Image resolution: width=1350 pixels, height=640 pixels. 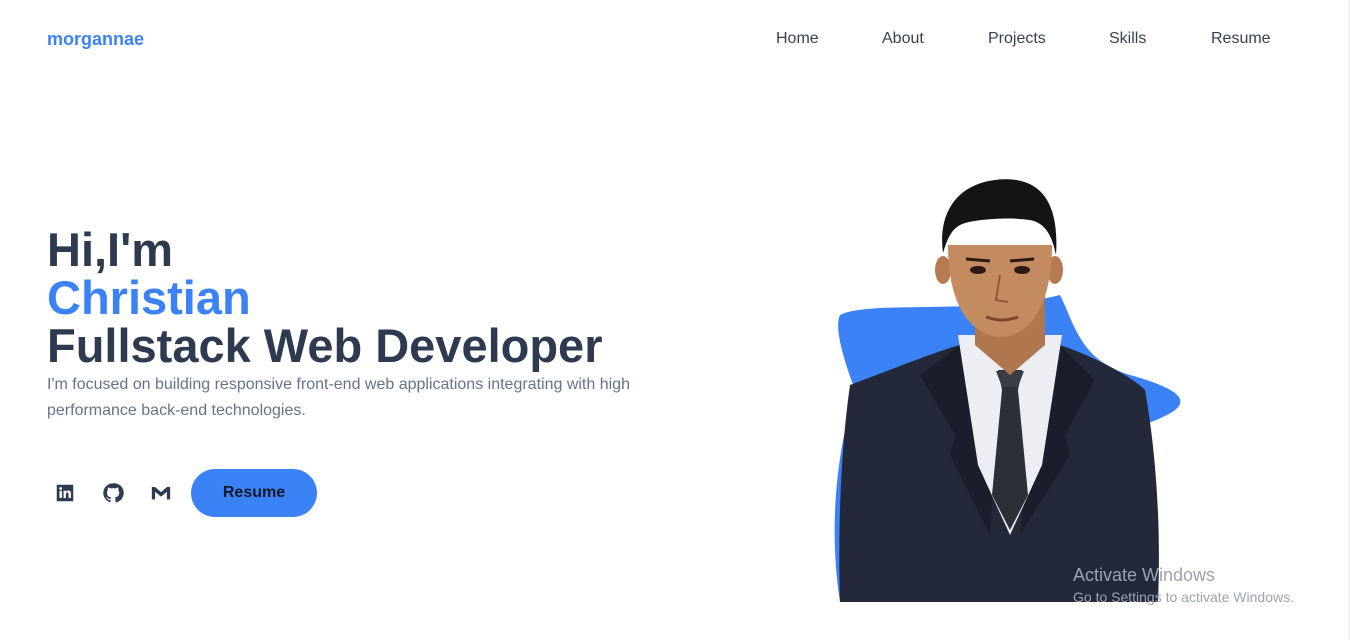 I want to click on resume-button: Resume, so click(x=254, y=493).